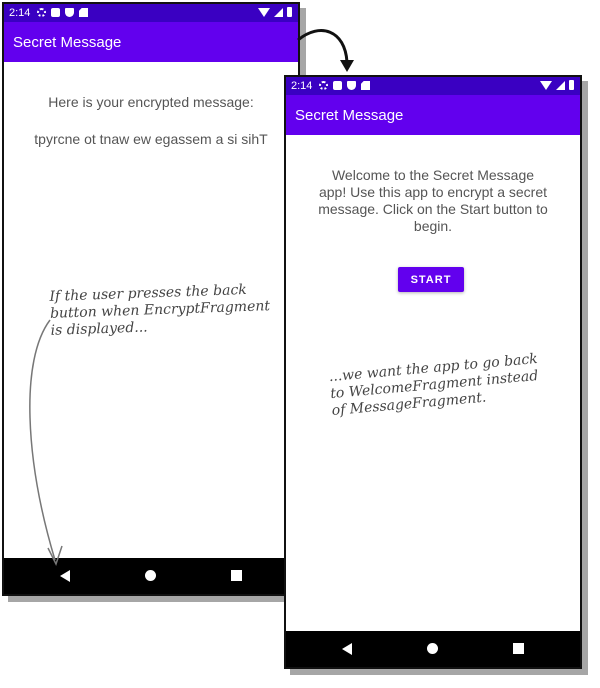 This screenshot has width=600, height=688. I want to click on welcome-line: Welcome to the Secret Message, so click(433, 175).